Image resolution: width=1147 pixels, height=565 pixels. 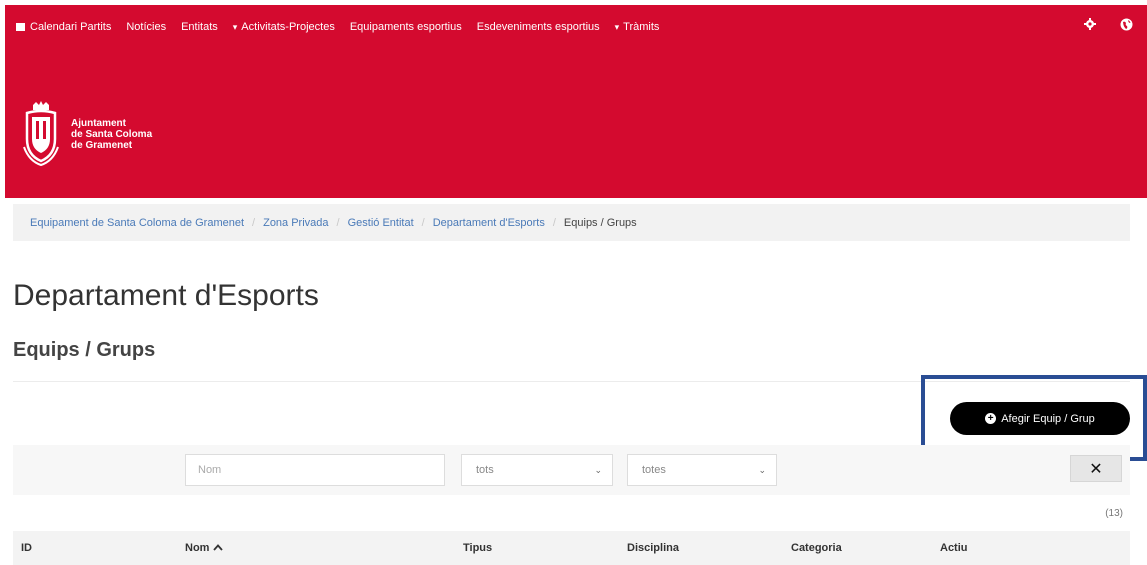 What do you see at coordinates (315, 470) in the screenshot?
I see `name-filter-input` at bounding box center [315, 470].